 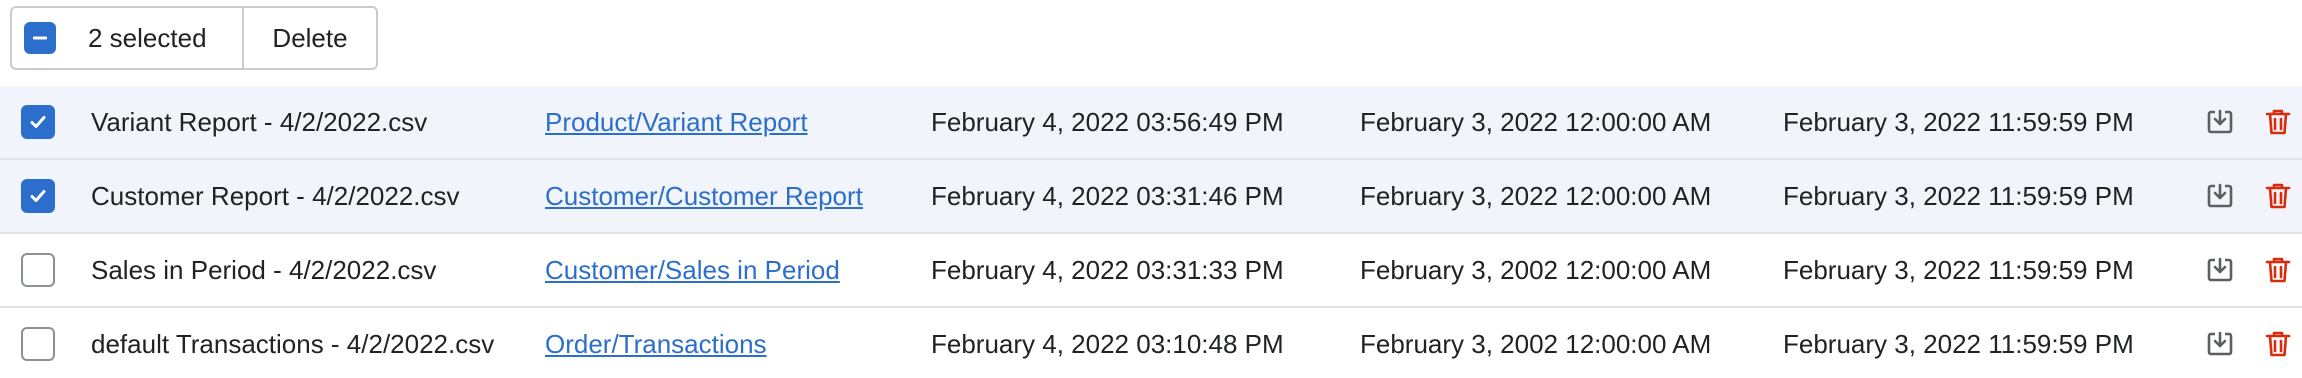 What do you see at coordinates (1107, 269) in the screenshot?
I see `created-at: February 4, 2022 03:31:33 PM` at bounding box center [1107, 269].